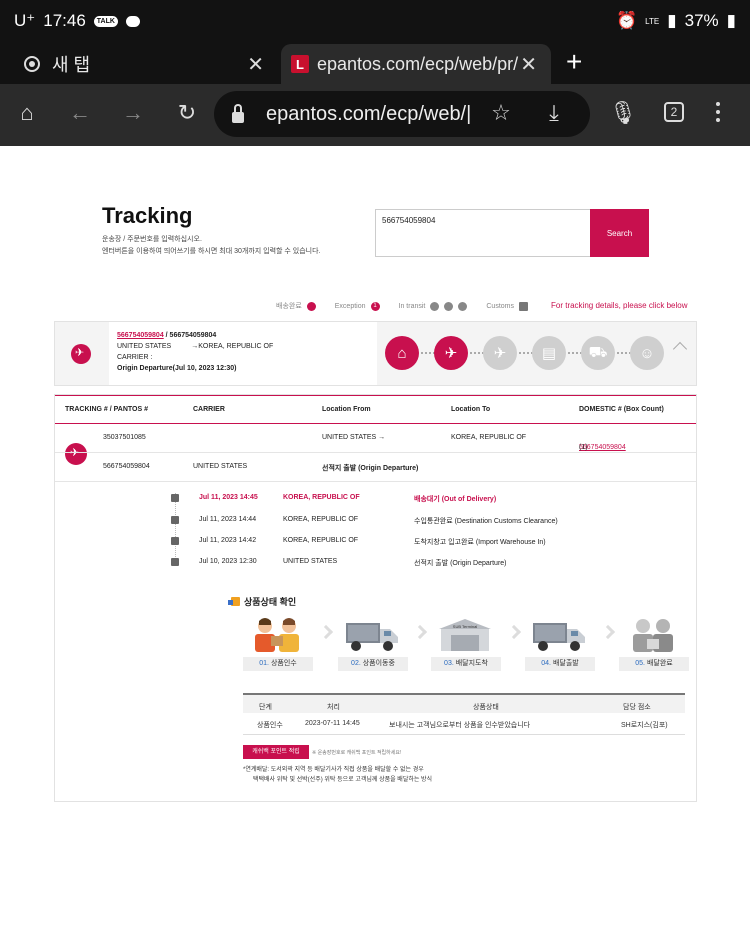 The width and height of the screenshot is (750, 937). Describe the element at coordinates (175, 520) in the screenshot. I see `customs-icon` at that location.